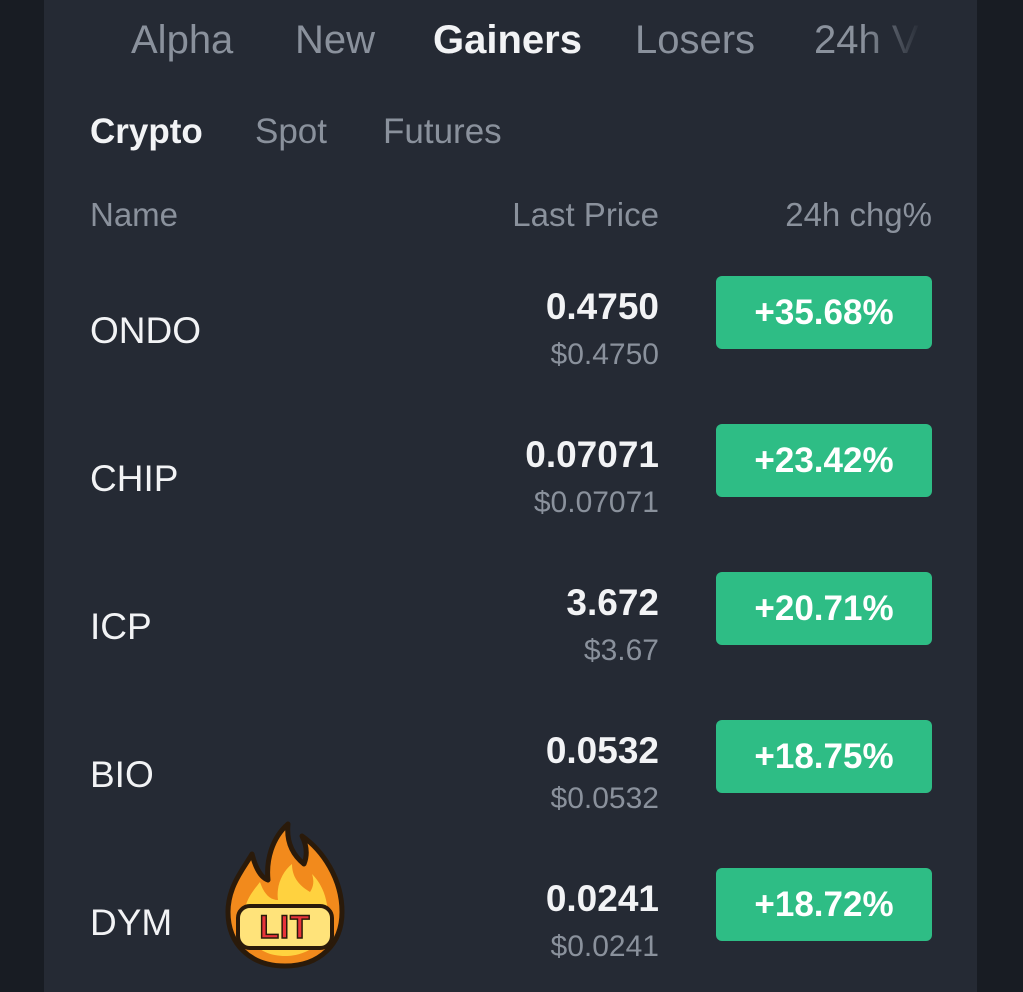  Describe the element at coordinates (824, 904) in the screenshot. I see `change-badge: +18.72%` at that location.